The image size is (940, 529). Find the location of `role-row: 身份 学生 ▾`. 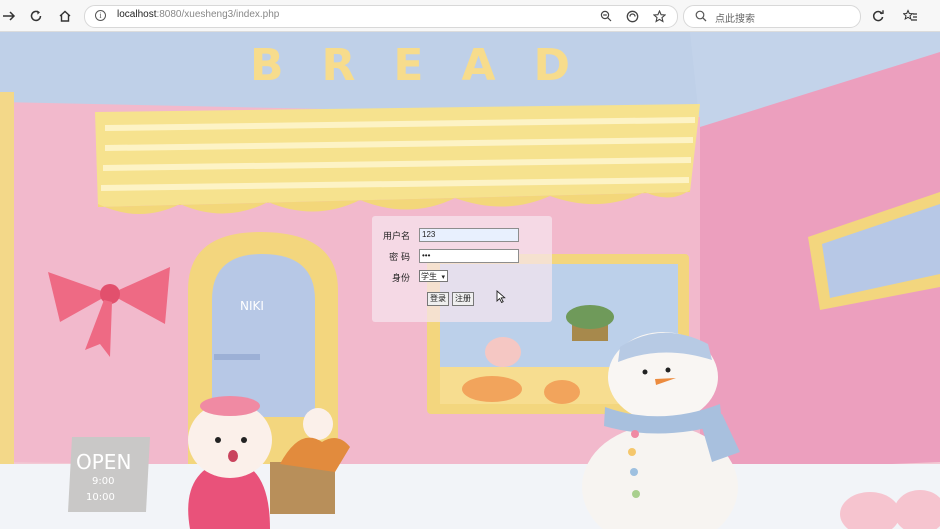

role-row: 身份 学生 ▾ is located at coordinates (462, 277).